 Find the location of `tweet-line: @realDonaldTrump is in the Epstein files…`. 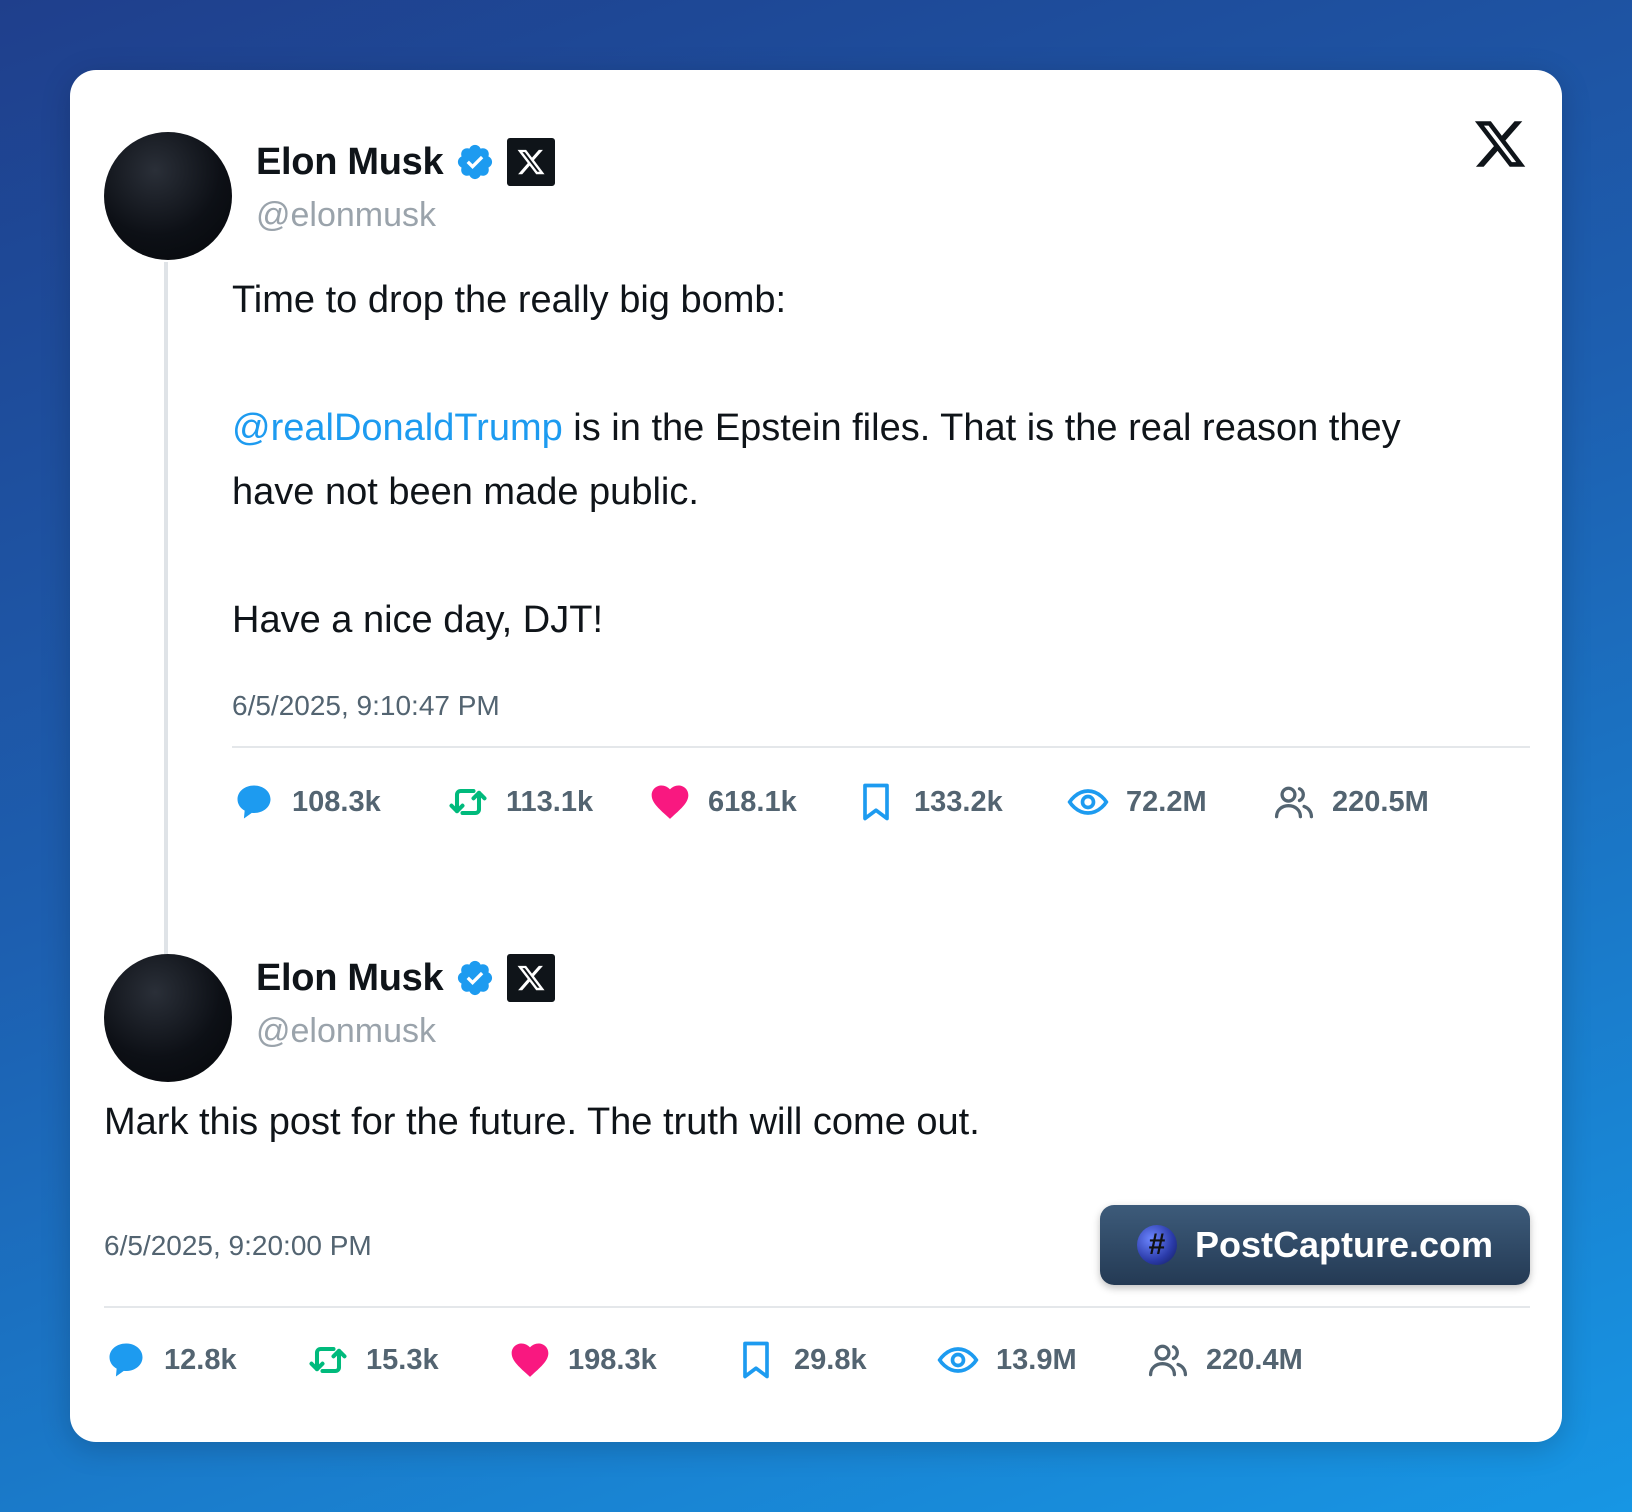

tweet-line: @realDonaldTrump is in the Epstein files… is located at coordinates (816, 428).